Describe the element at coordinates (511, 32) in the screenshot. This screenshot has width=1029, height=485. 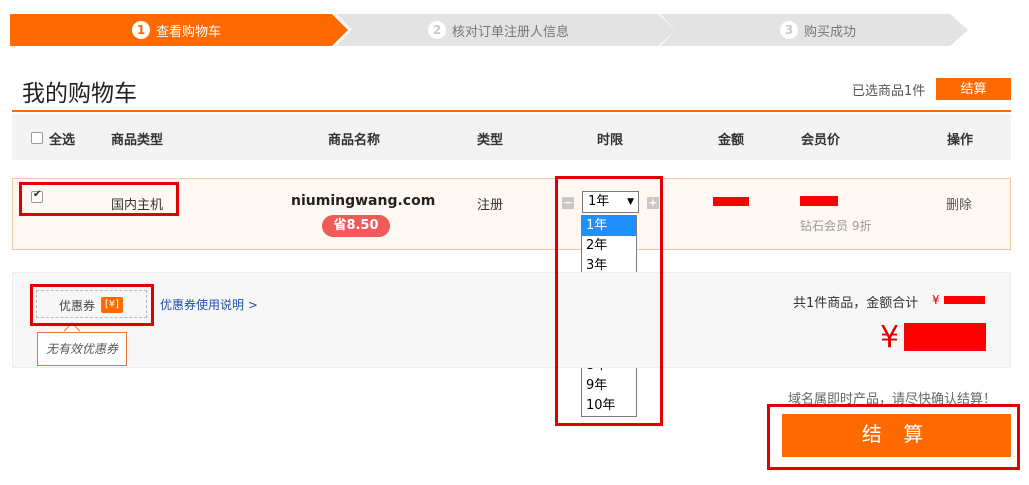
I see `step-label: 核对订单注册人信息` at that location.